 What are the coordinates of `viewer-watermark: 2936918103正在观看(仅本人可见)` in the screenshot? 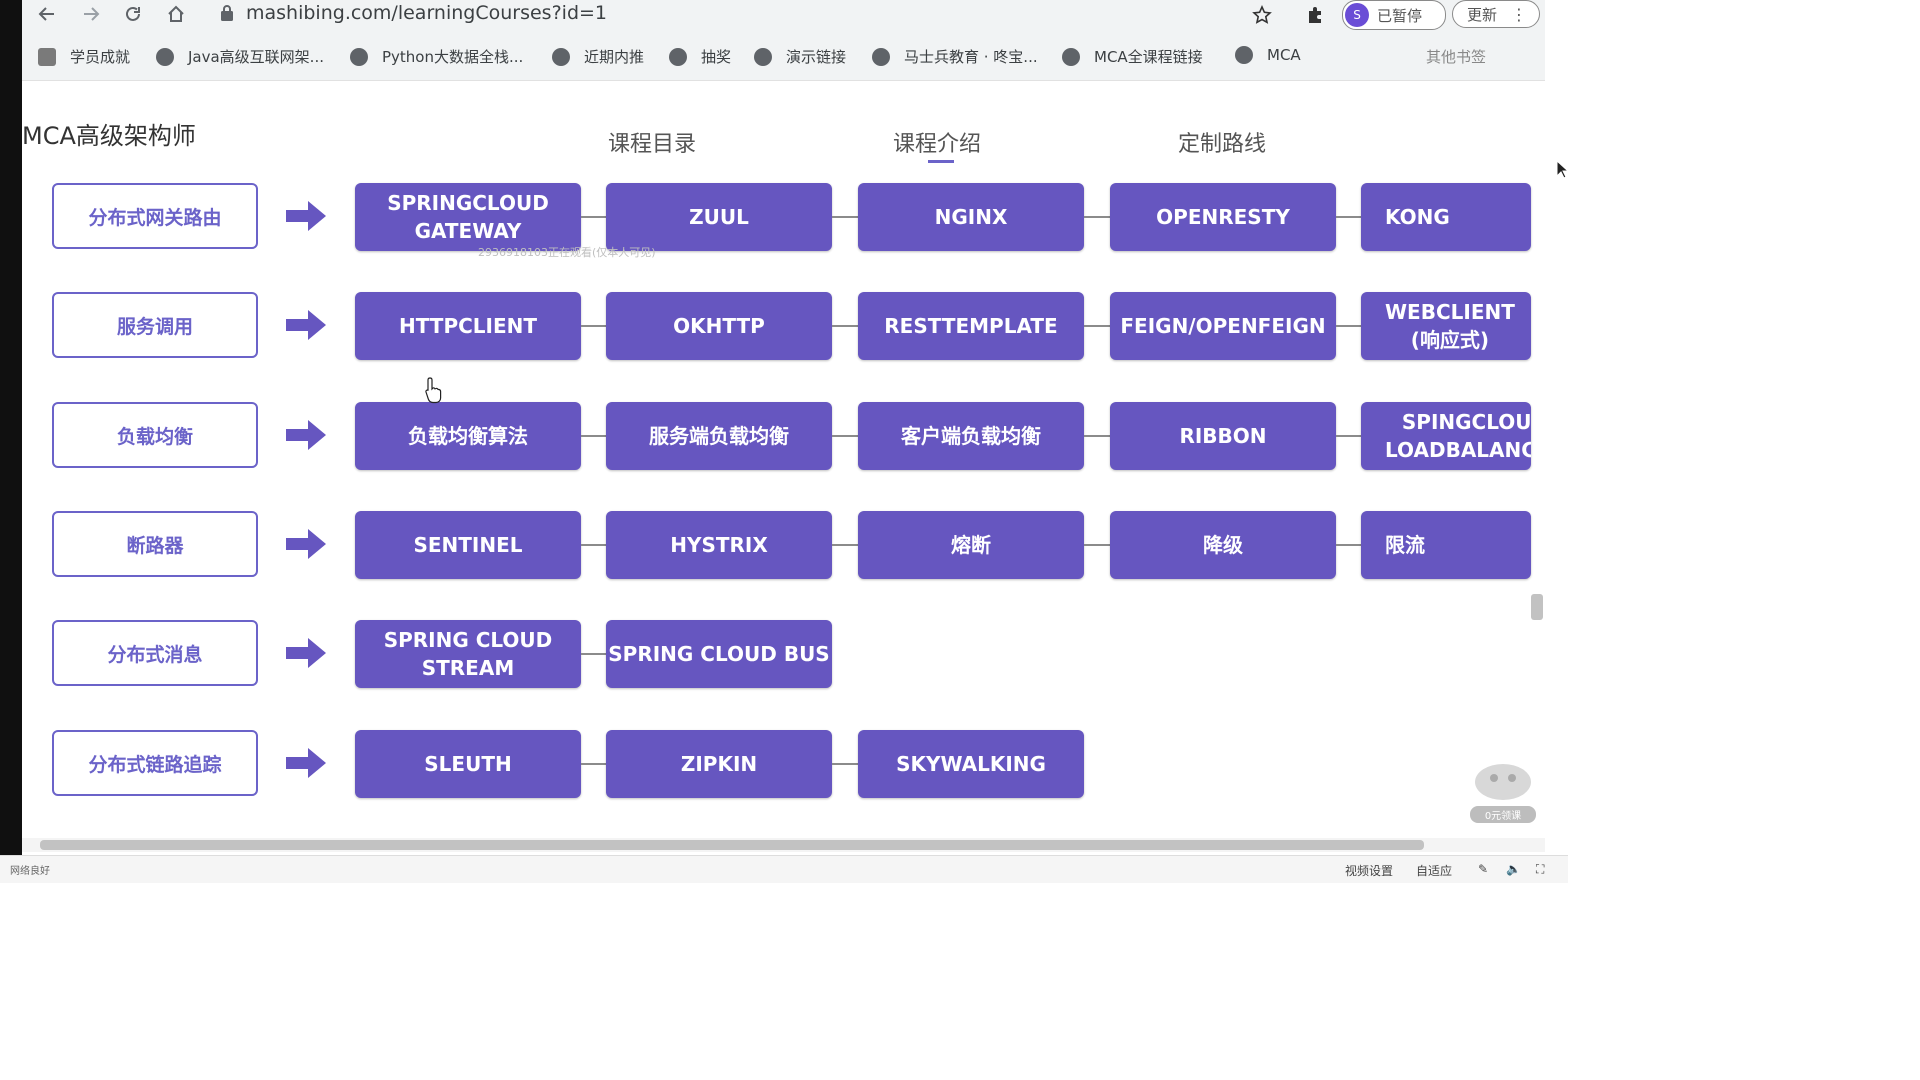 It's located at (567, 252).